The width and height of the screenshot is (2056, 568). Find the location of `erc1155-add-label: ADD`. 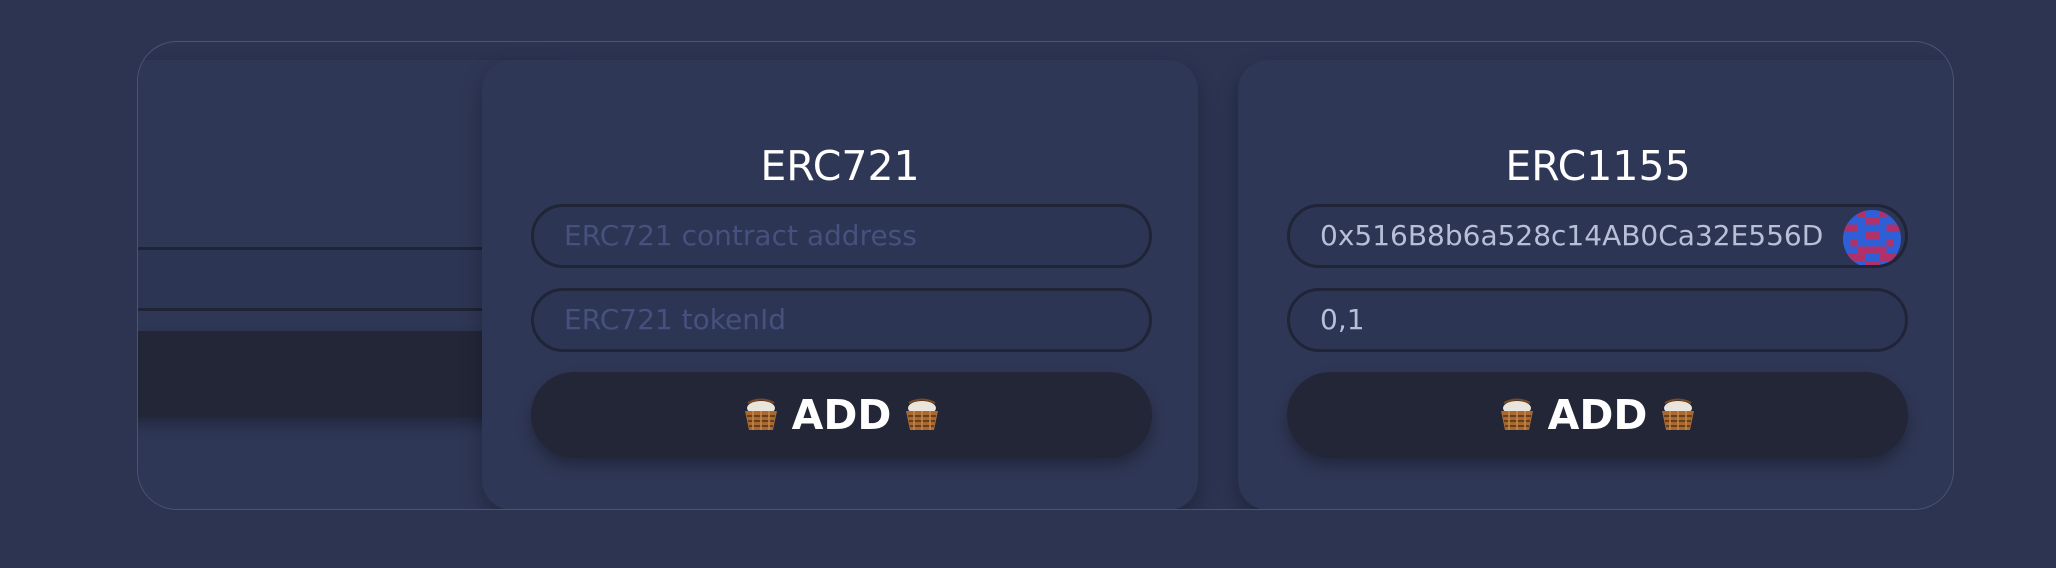

erc1155-add-label: ADD is located at coordinates (1597, 415).